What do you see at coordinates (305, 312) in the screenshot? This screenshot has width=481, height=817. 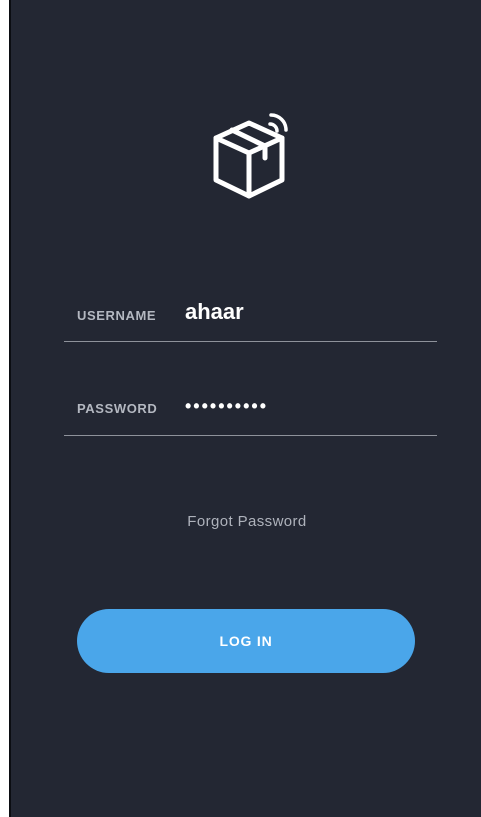 I see `username-input` at bounding box center [305, 312].